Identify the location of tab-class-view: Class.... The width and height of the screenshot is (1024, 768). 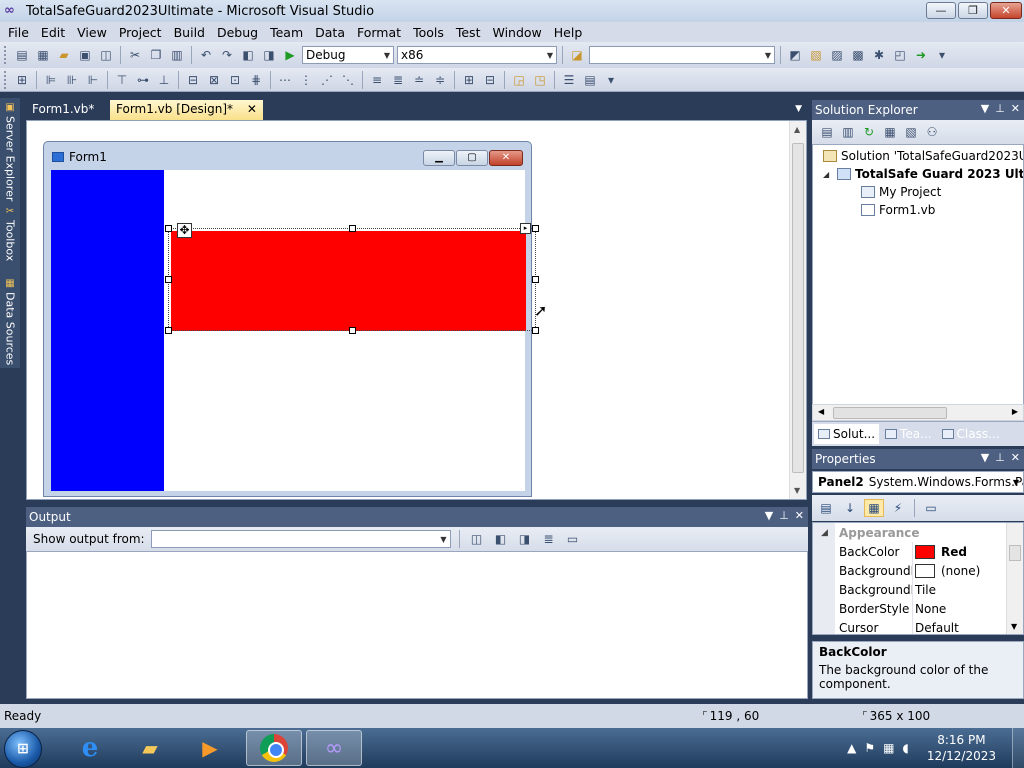
(971, 434).